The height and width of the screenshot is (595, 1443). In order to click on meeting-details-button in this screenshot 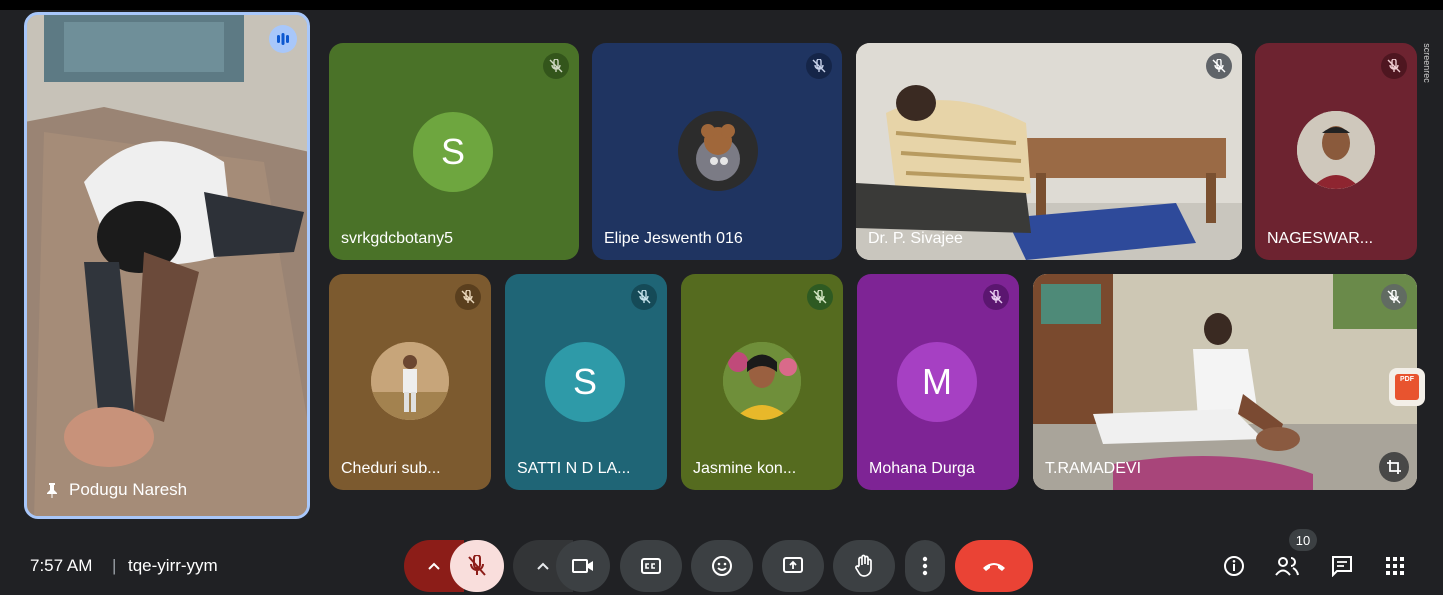, I will do `click(1234, 566)`.